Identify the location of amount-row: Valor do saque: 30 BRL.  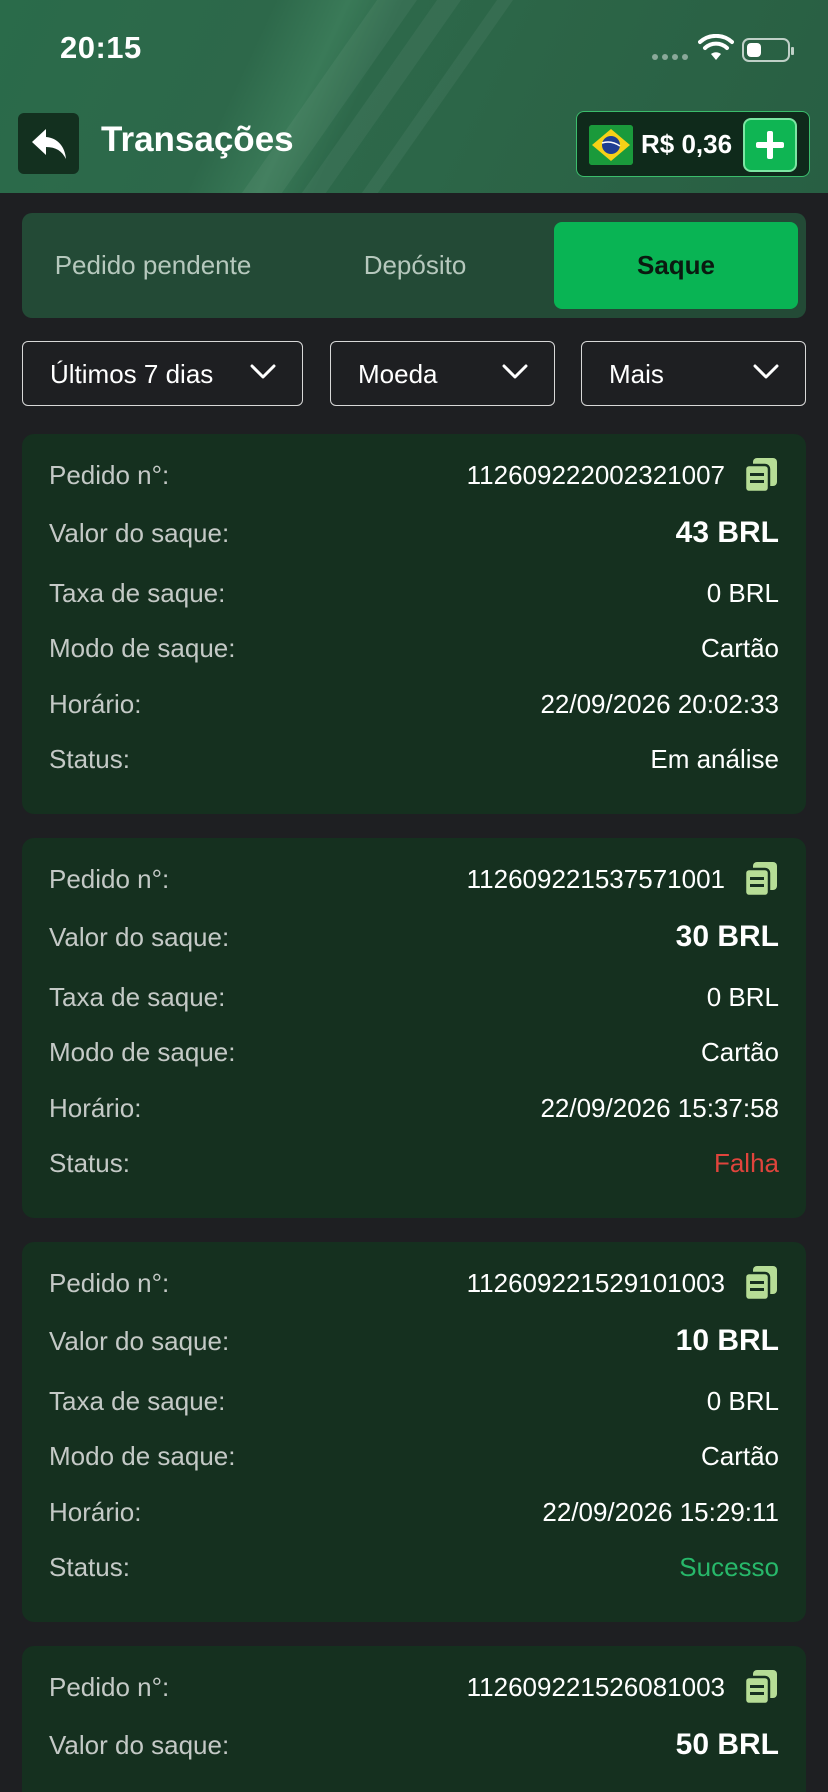
(414, 938).